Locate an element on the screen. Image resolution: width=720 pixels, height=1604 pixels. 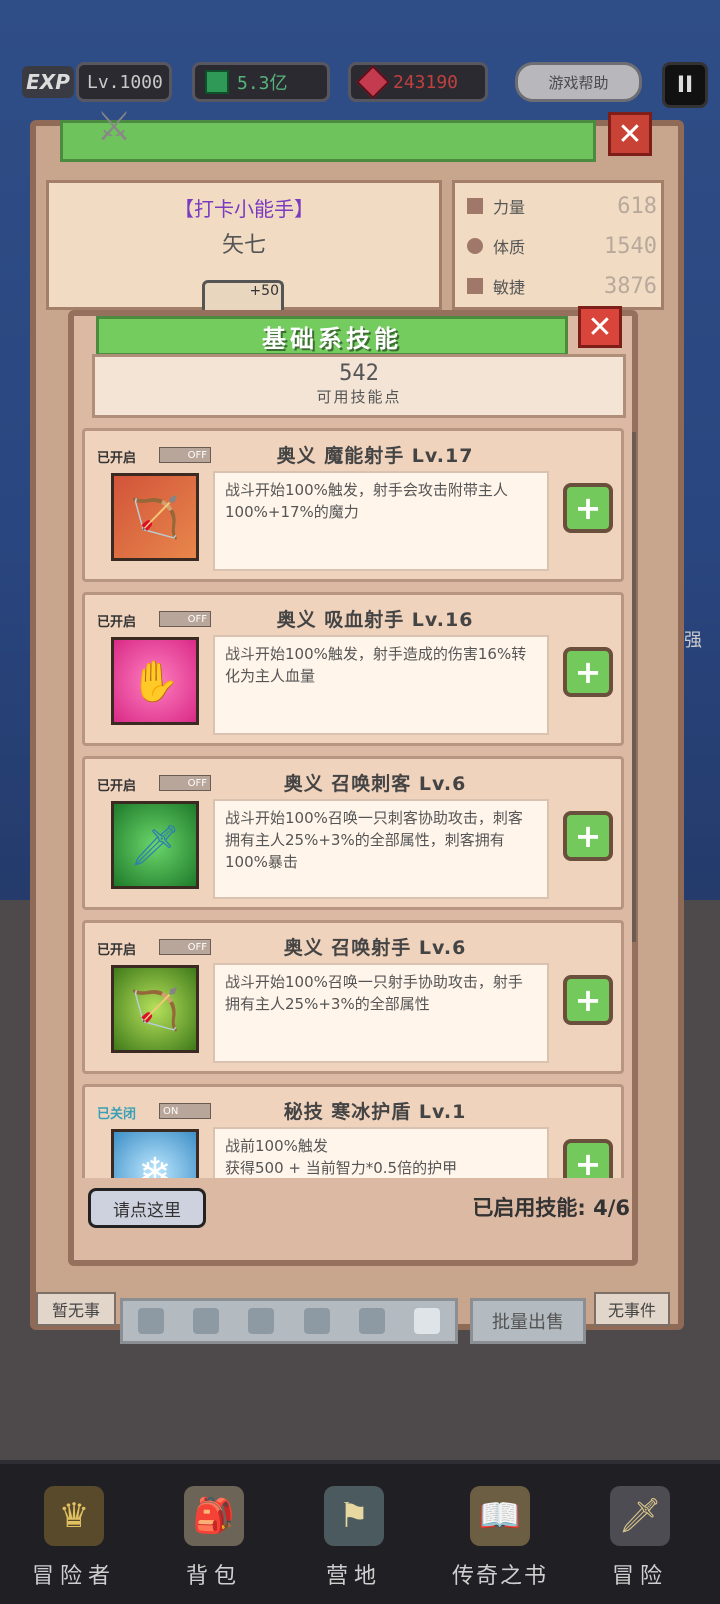
sword-icon: 🗡 is located at coordinates (640, 1516).